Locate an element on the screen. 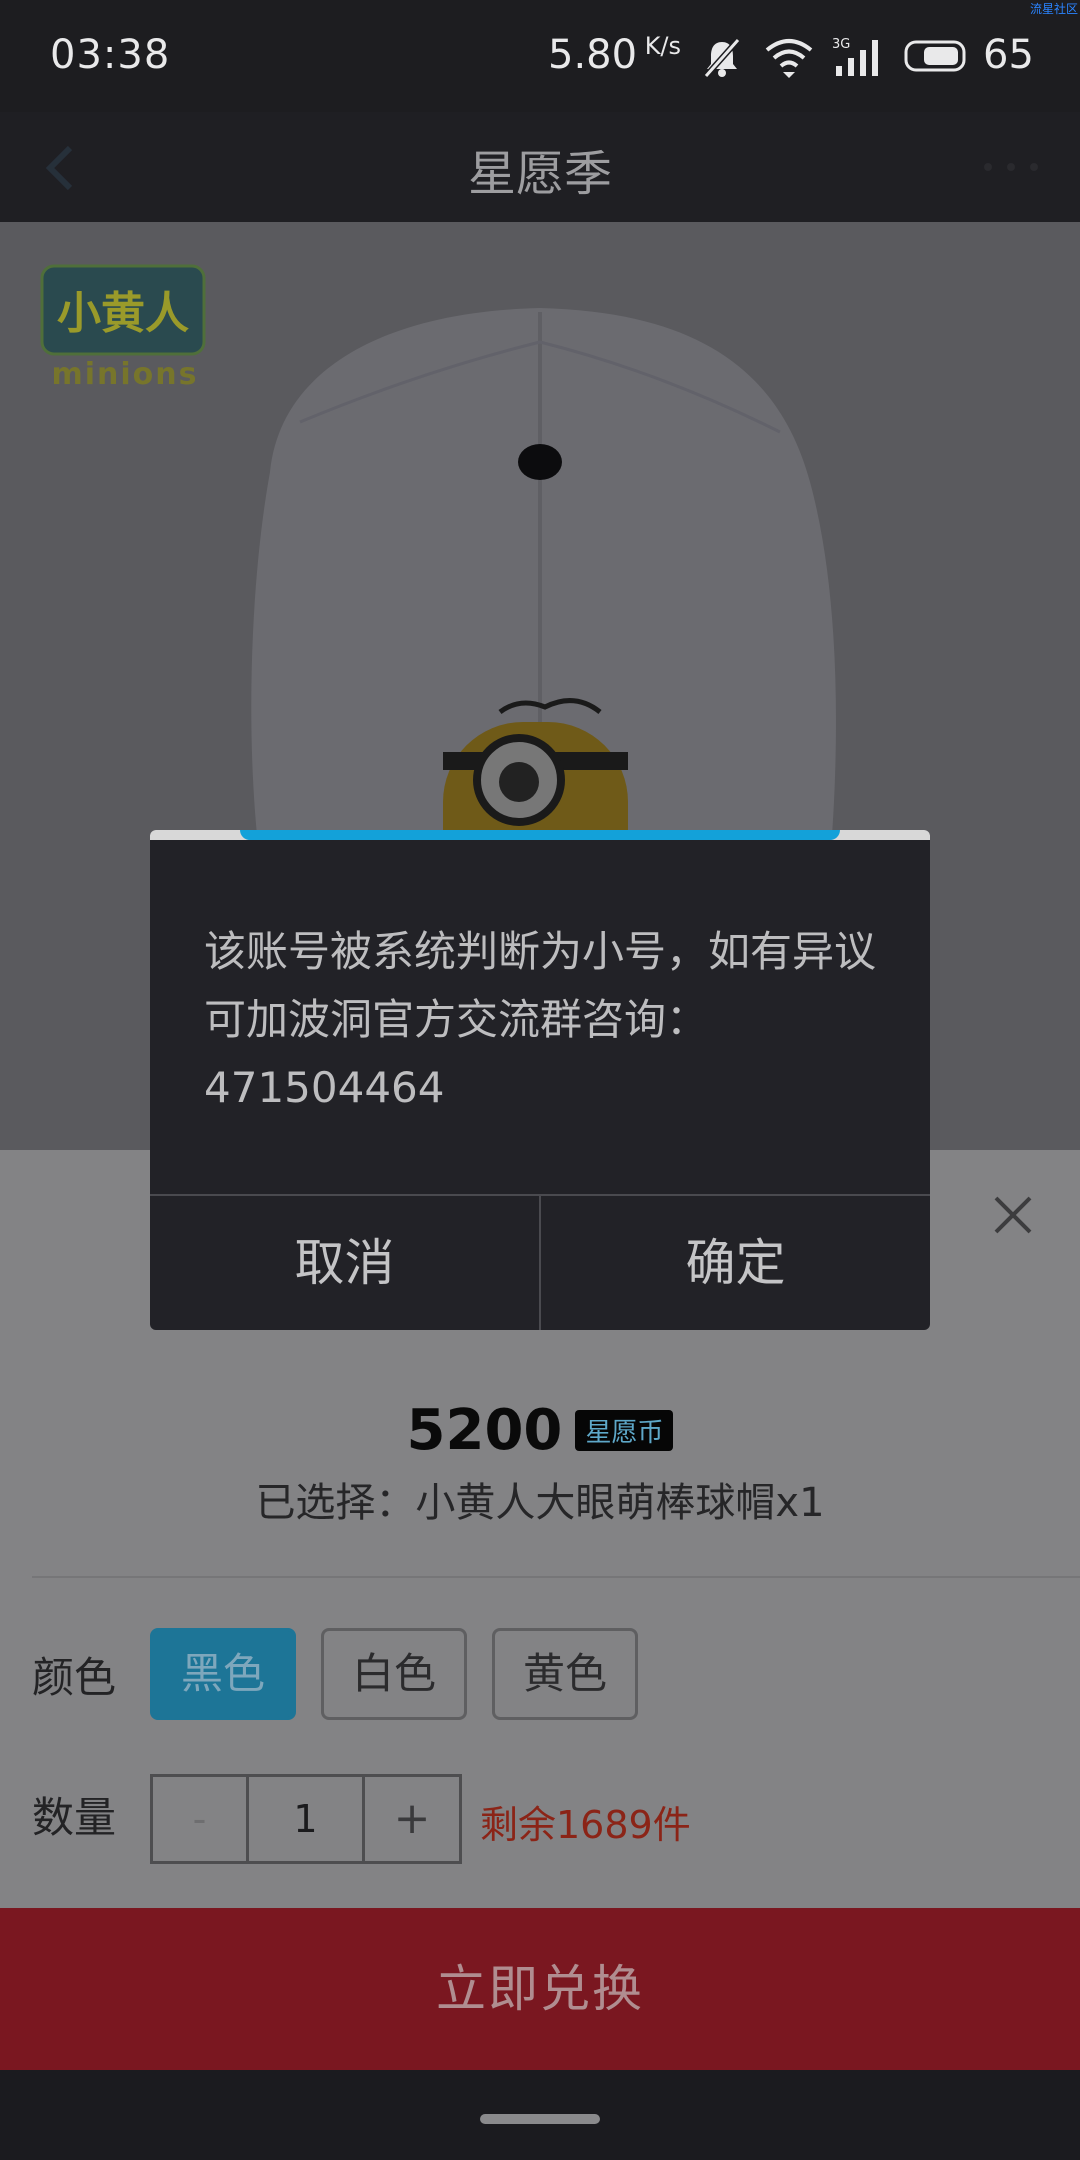  increment-button: + is located at coordinates (412, 1819).